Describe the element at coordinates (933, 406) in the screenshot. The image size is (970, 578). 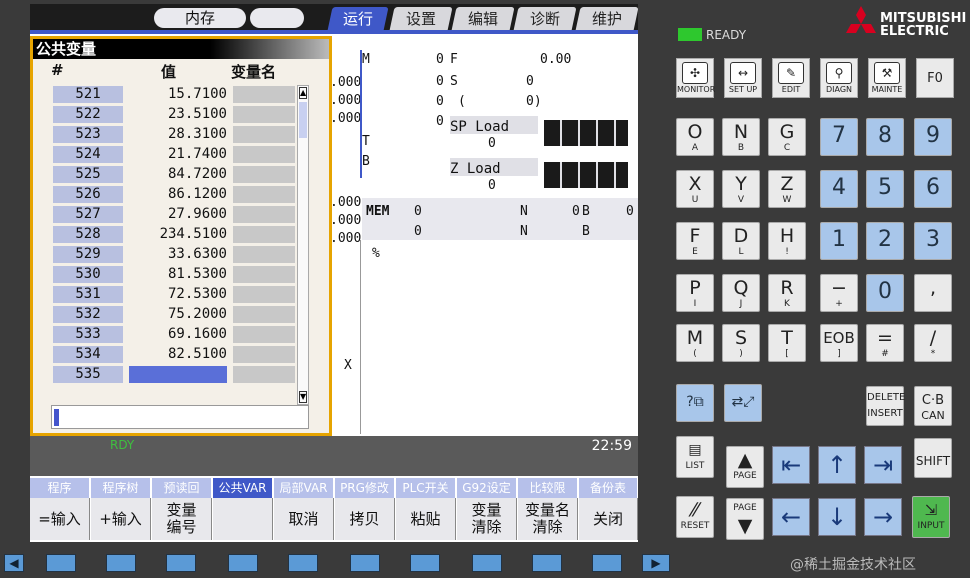
I see `cb-can-key: C·B CAN` at that location.